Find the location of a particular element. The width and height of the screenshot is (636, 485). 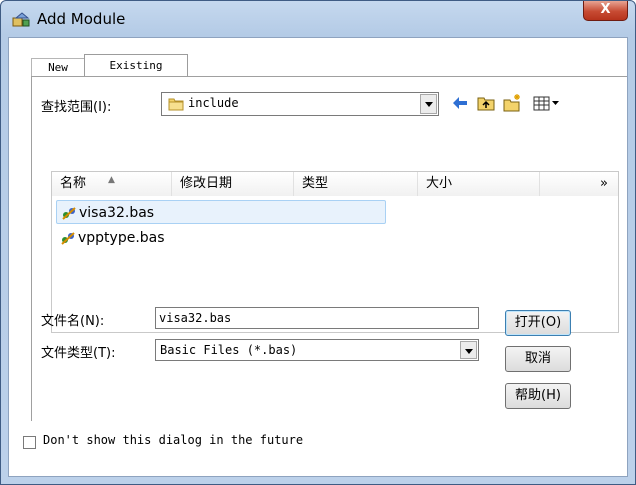

folder-icon is located at coordinates (176, 104).